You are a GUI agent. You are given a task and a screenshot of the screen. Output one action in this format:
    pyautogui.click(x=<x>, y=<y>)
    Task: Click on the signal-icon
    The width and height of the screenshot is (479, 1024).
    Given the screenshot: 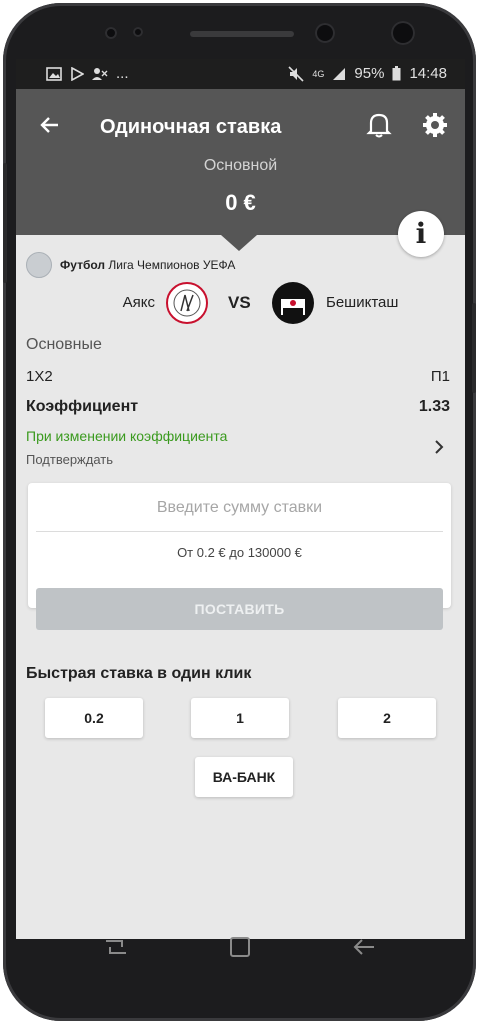 What is the action you would take?
    pyautogui.click(x=339, y=73)
    